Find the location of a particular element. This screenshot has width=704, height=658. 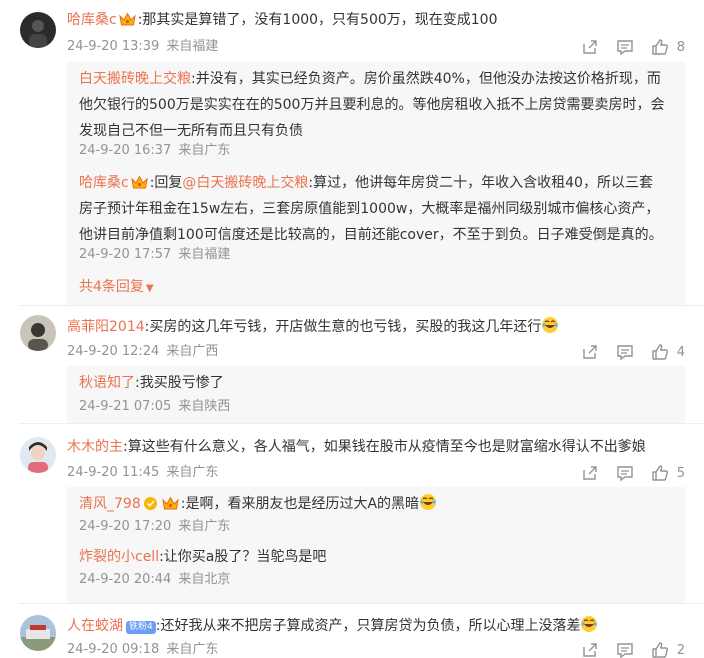

username-link: 白天搬砖晚上交粮 is located at coordinates (135, 79).